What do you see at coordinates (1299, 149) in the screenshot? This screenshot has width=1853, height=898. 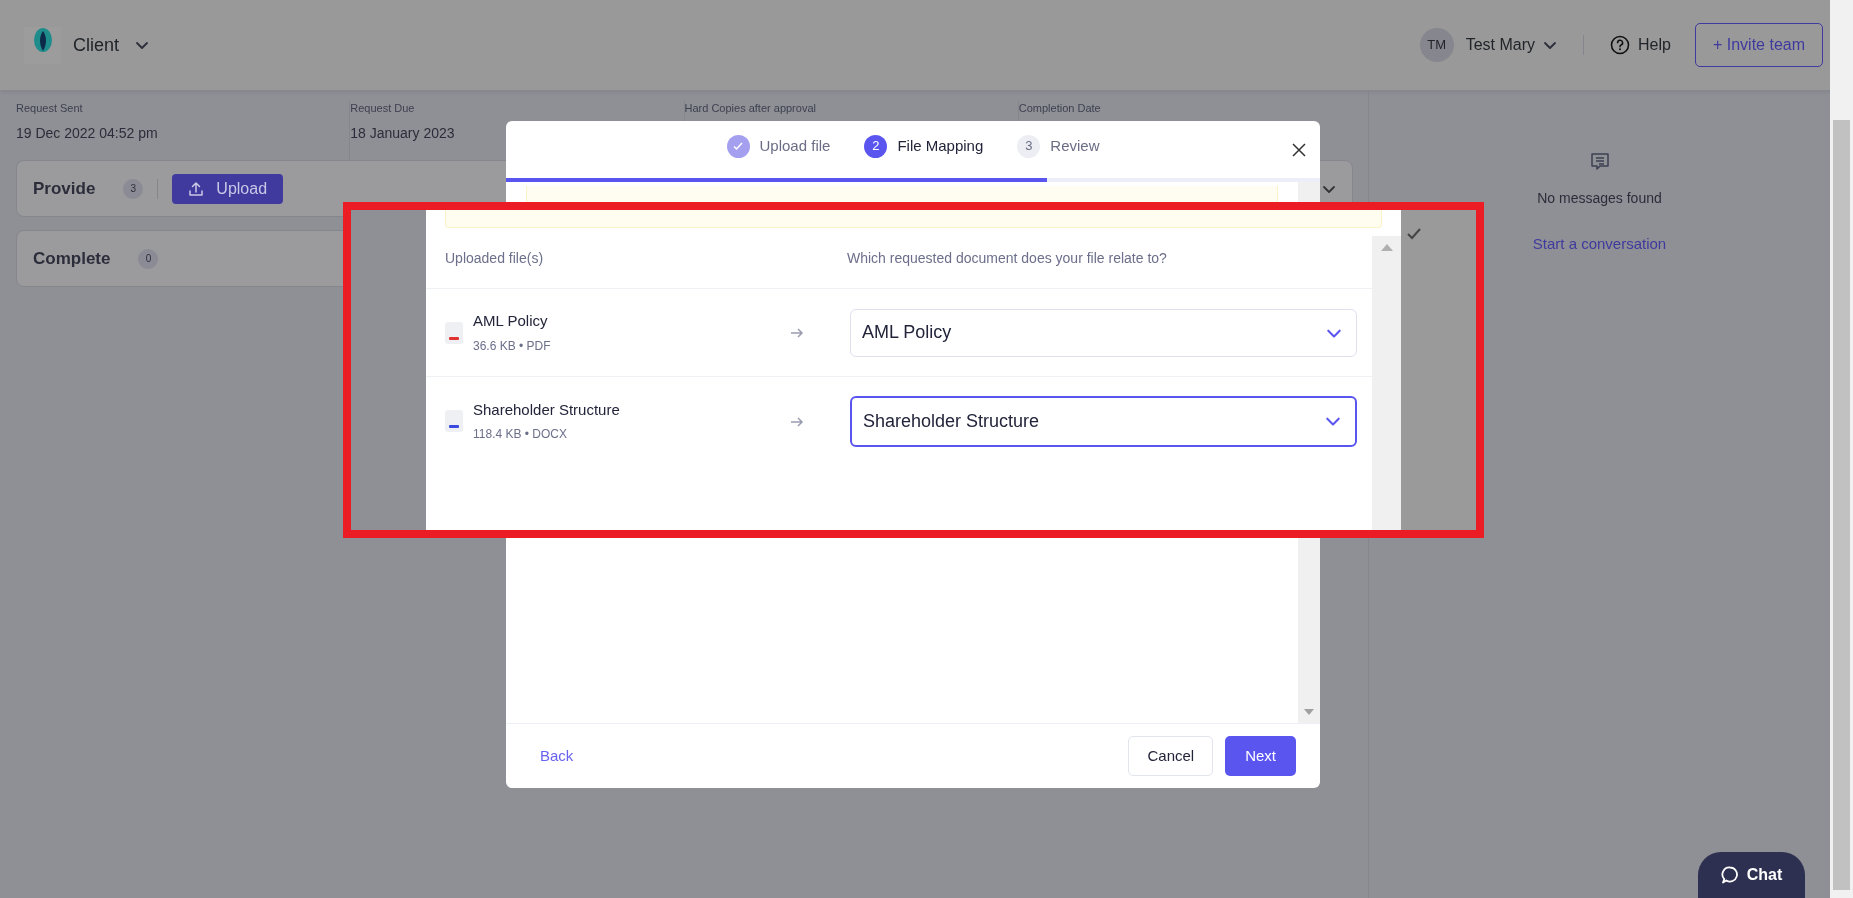 I see `close-icon` at bounding box center [1299, 149].